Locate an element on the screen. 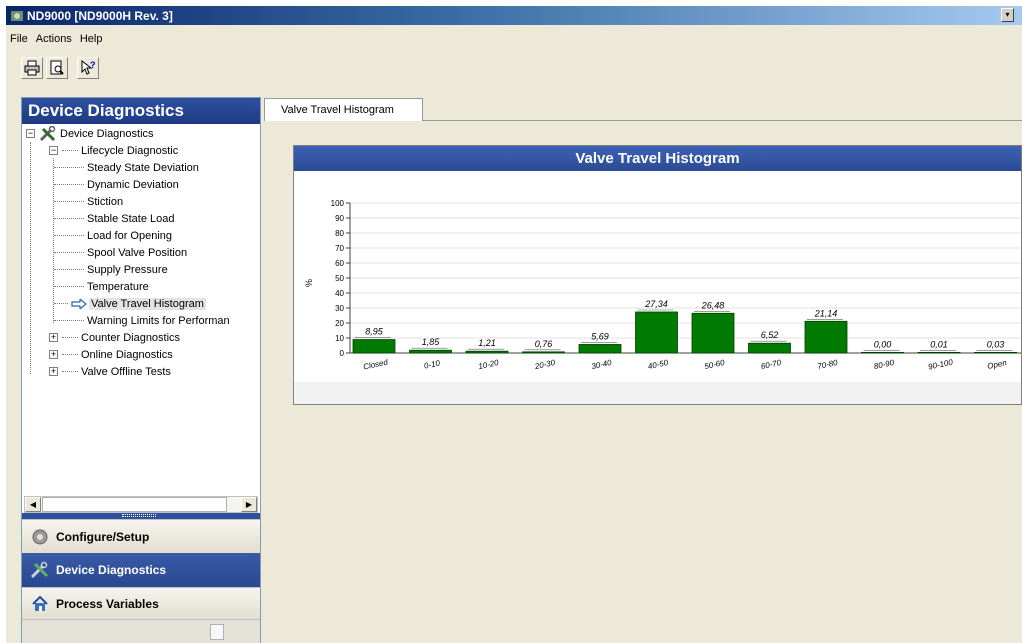 The image size is (1022, 643). tree-item: Temperature is located at coordinates (101, 286).